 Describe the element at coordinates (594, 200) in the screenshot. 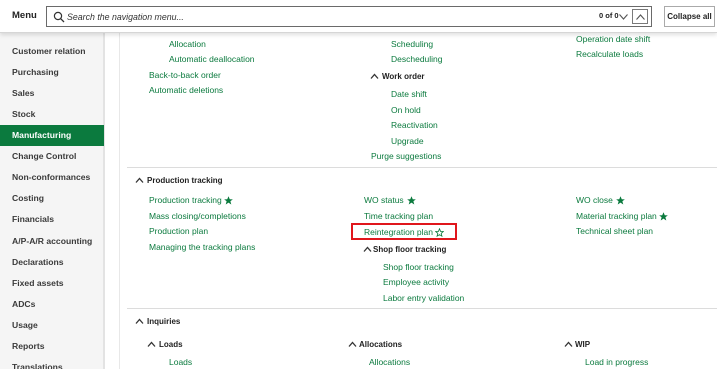

I see `link-wo-close: WO close` at that location.